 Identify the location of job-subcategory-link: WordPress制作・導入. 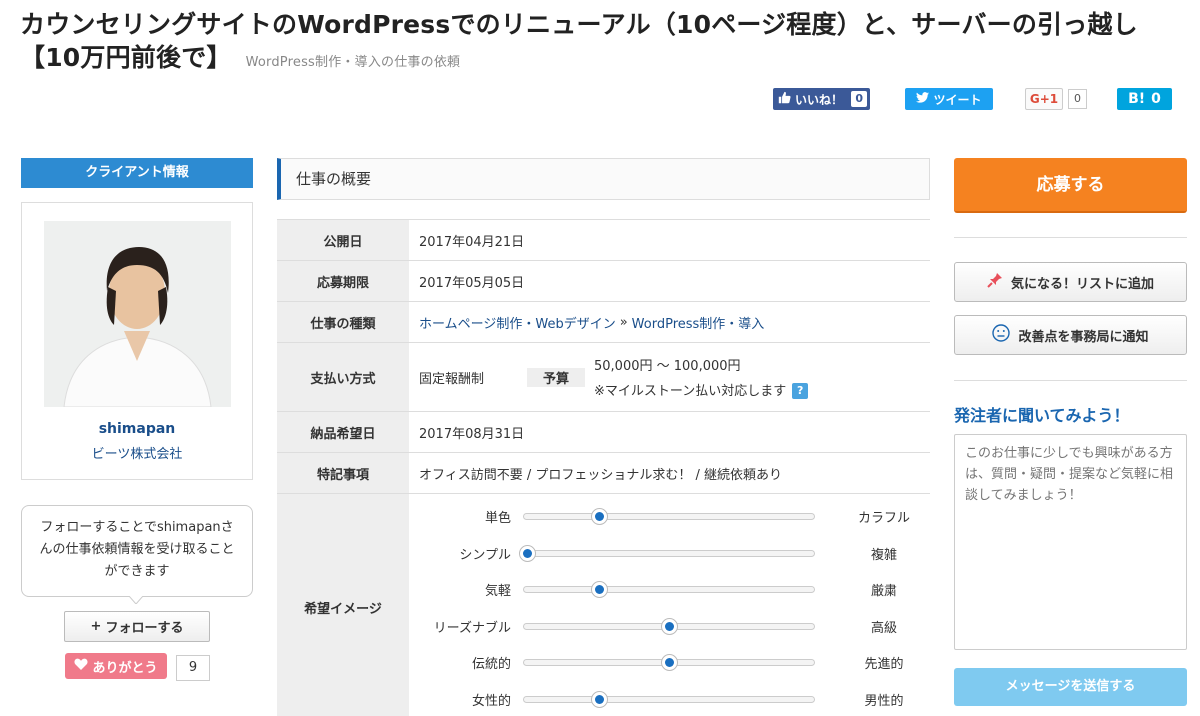
(698, 322).